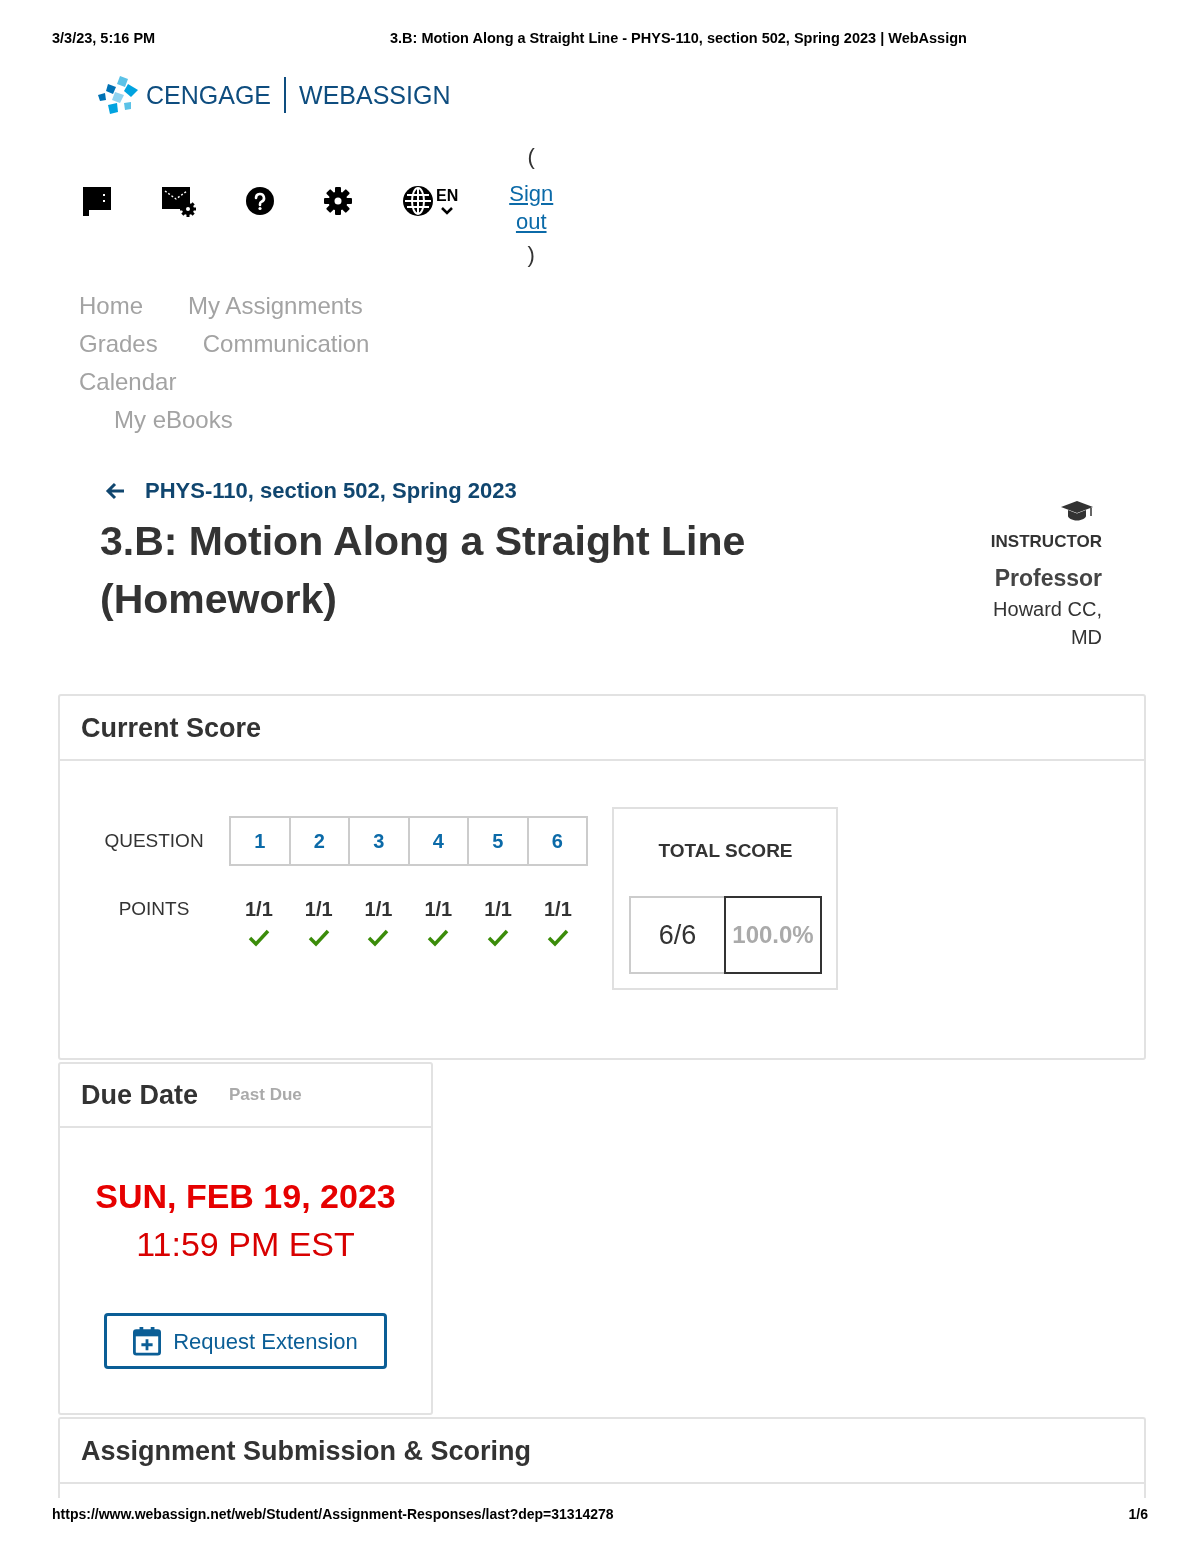  What do you see at coordinates (260, 841) in the screenshot?
I see `question-button: 1` at bounding box center [260, 841].